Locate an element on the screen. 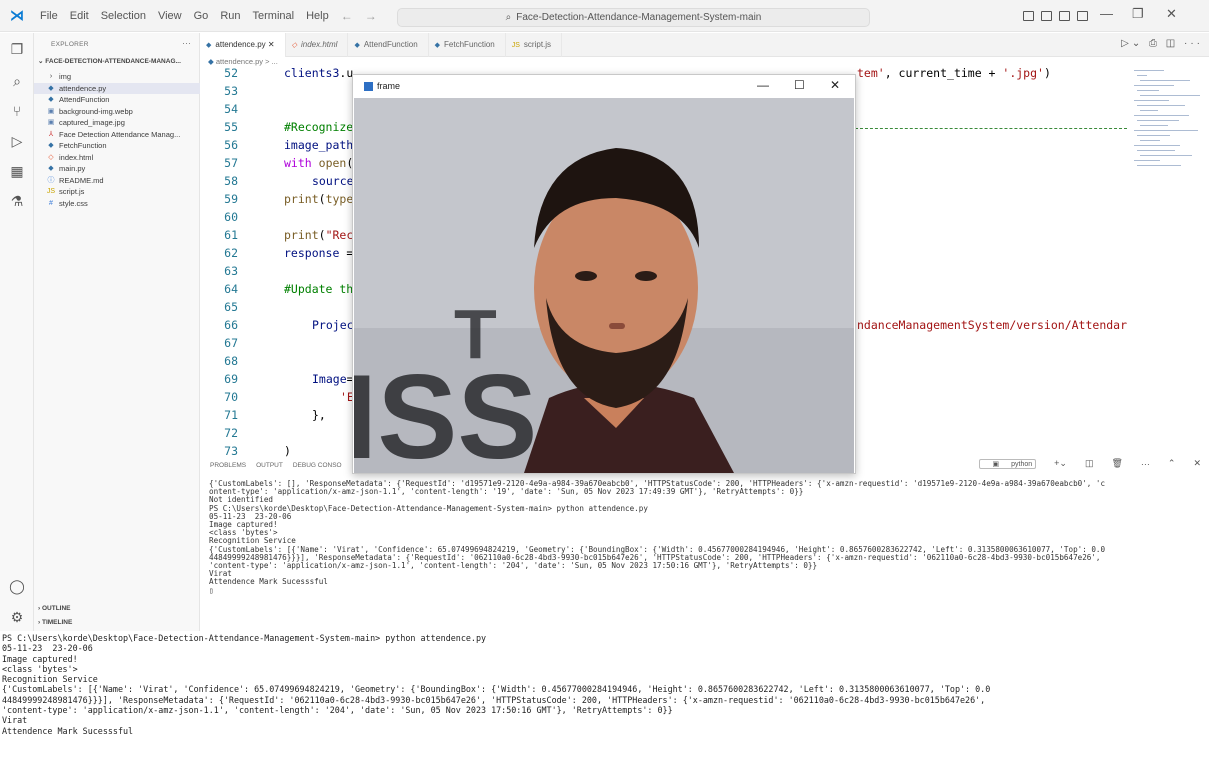 Image resolution: width=1209 pixels, height=765 pixels. tab-script-js: JS script.js is located at coordinates (534, 45).